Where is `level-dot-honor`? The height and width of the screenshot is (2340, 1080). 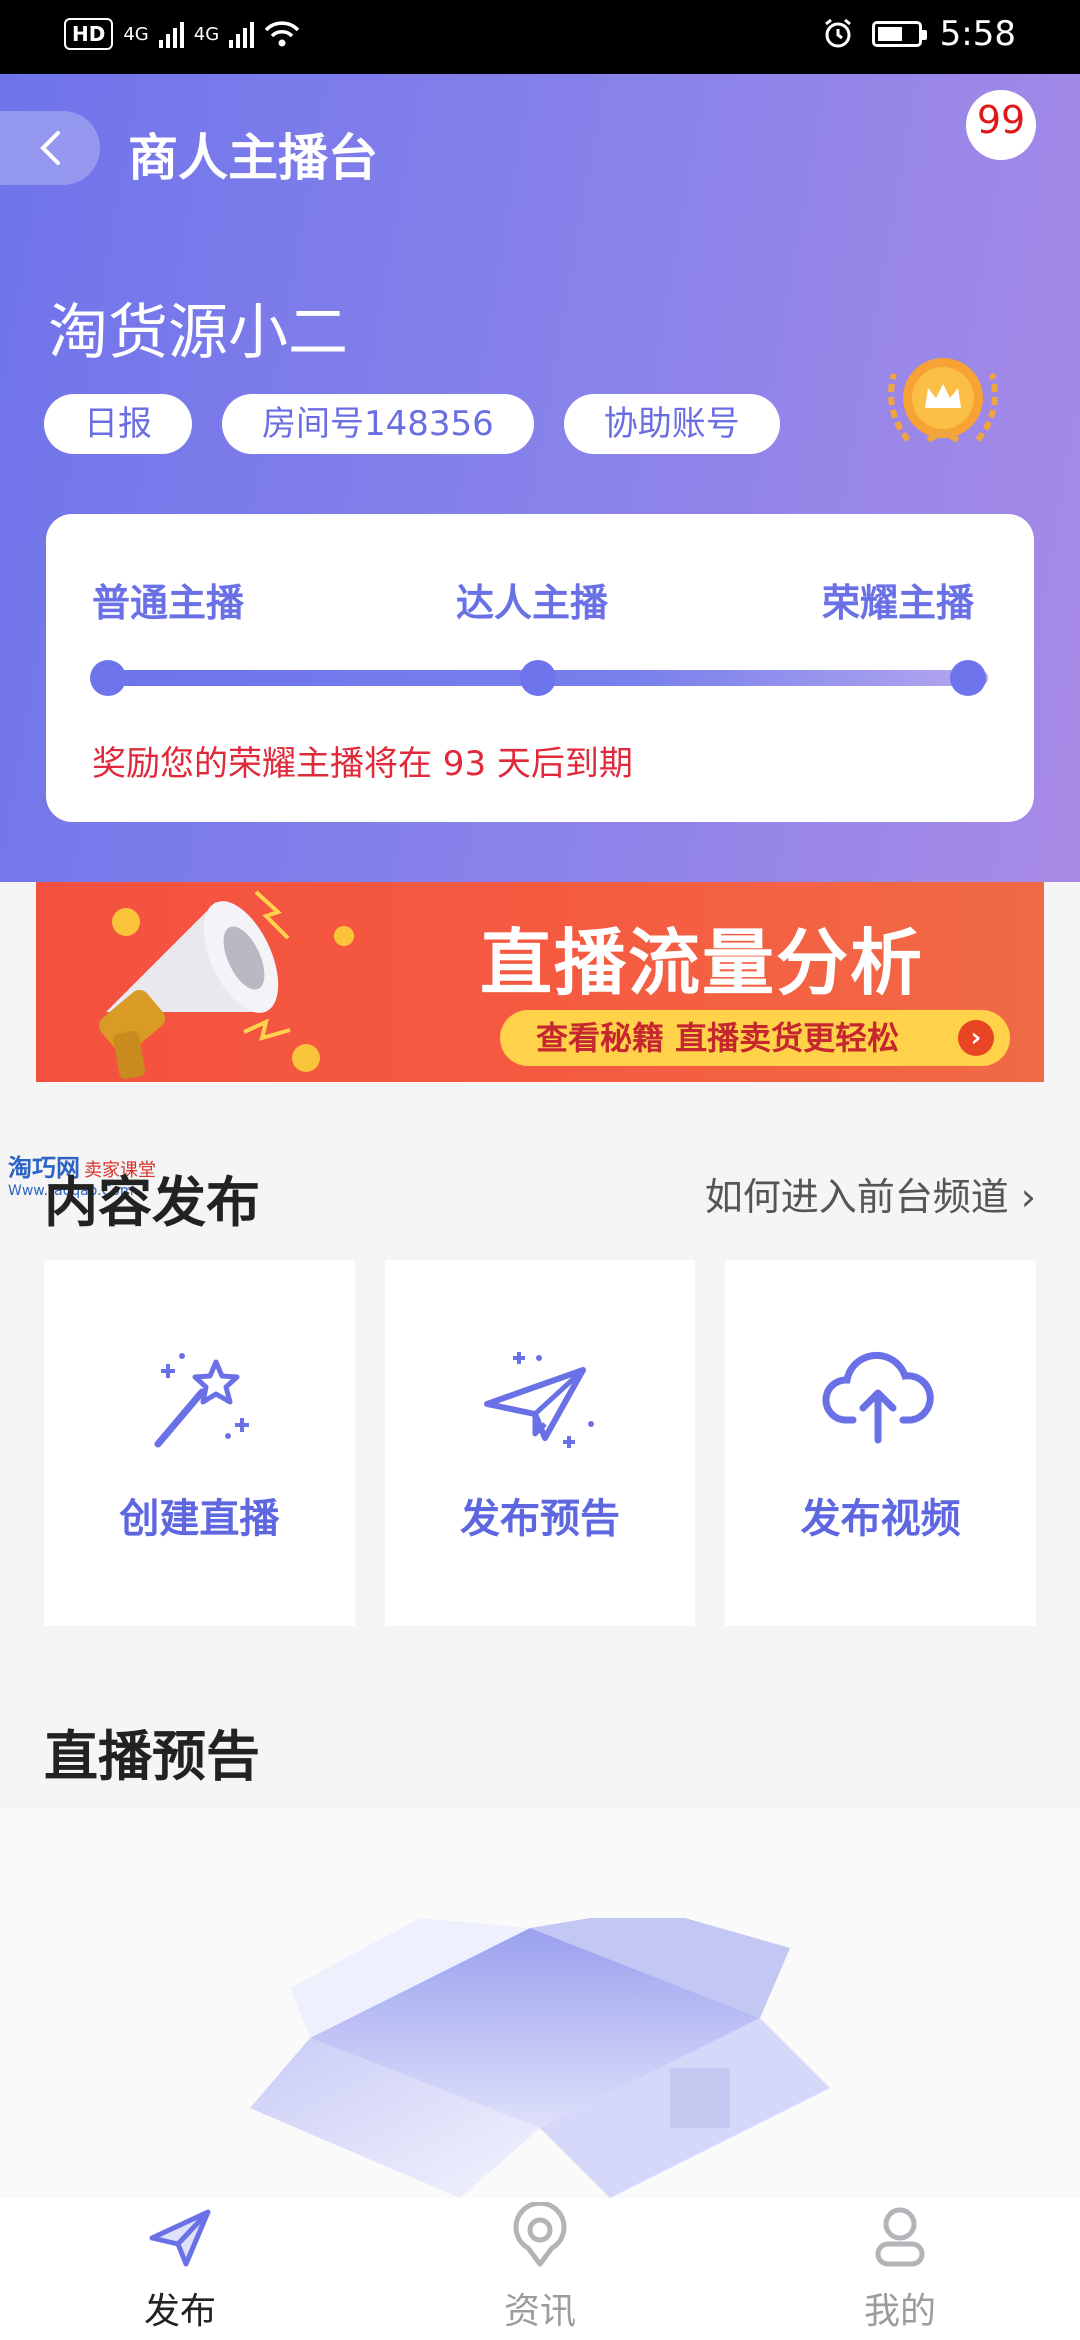
level-dot-honor is located at coordinates (968, 678).